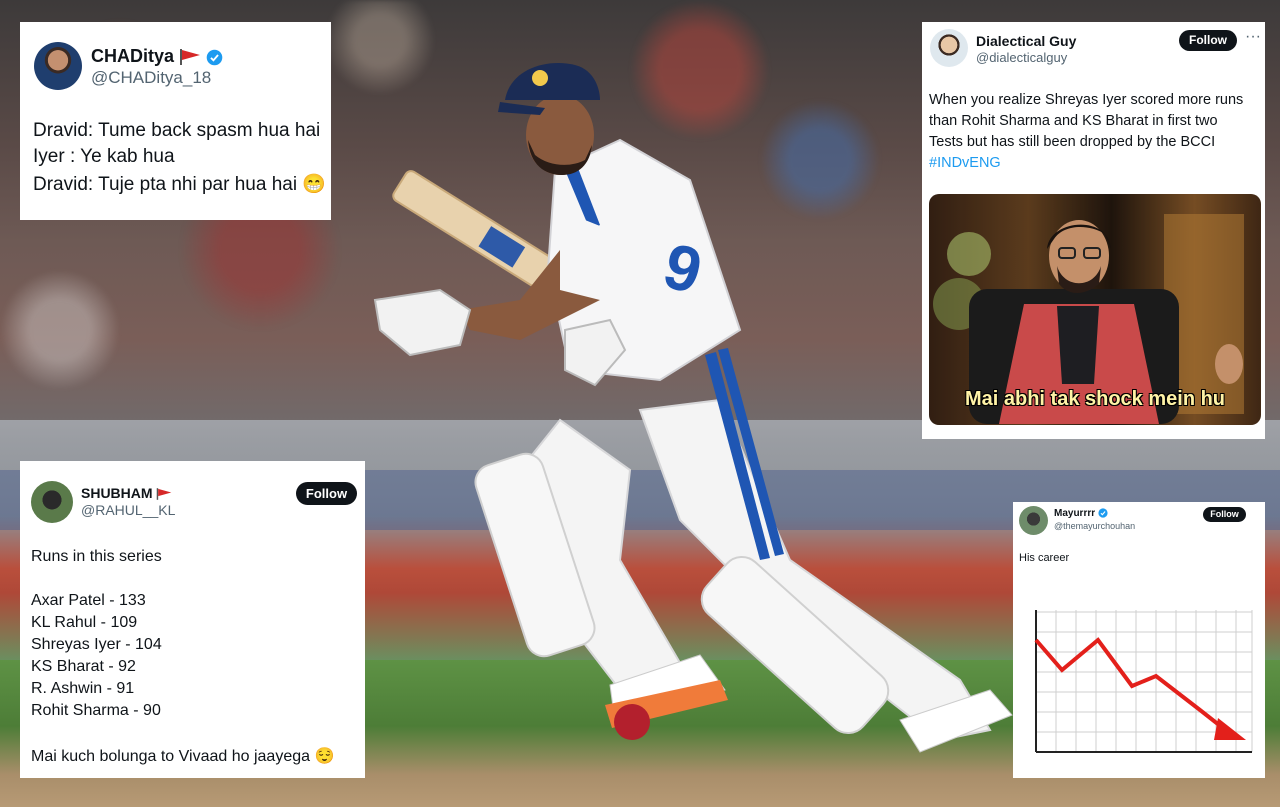 The image size is (1280, 807). I want to click on tweet-line-3: Dravid: Tuje pta nhi par hua hai 😁, so click(179, 184).